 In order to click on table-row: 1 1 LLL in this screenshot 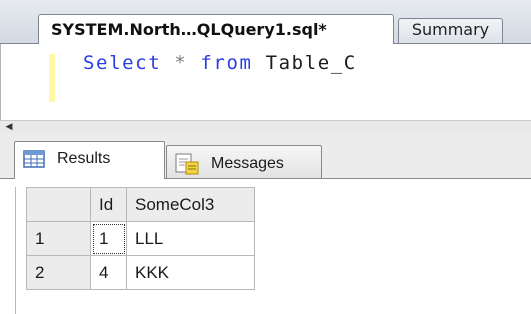, I will do `click(140, 238)`.